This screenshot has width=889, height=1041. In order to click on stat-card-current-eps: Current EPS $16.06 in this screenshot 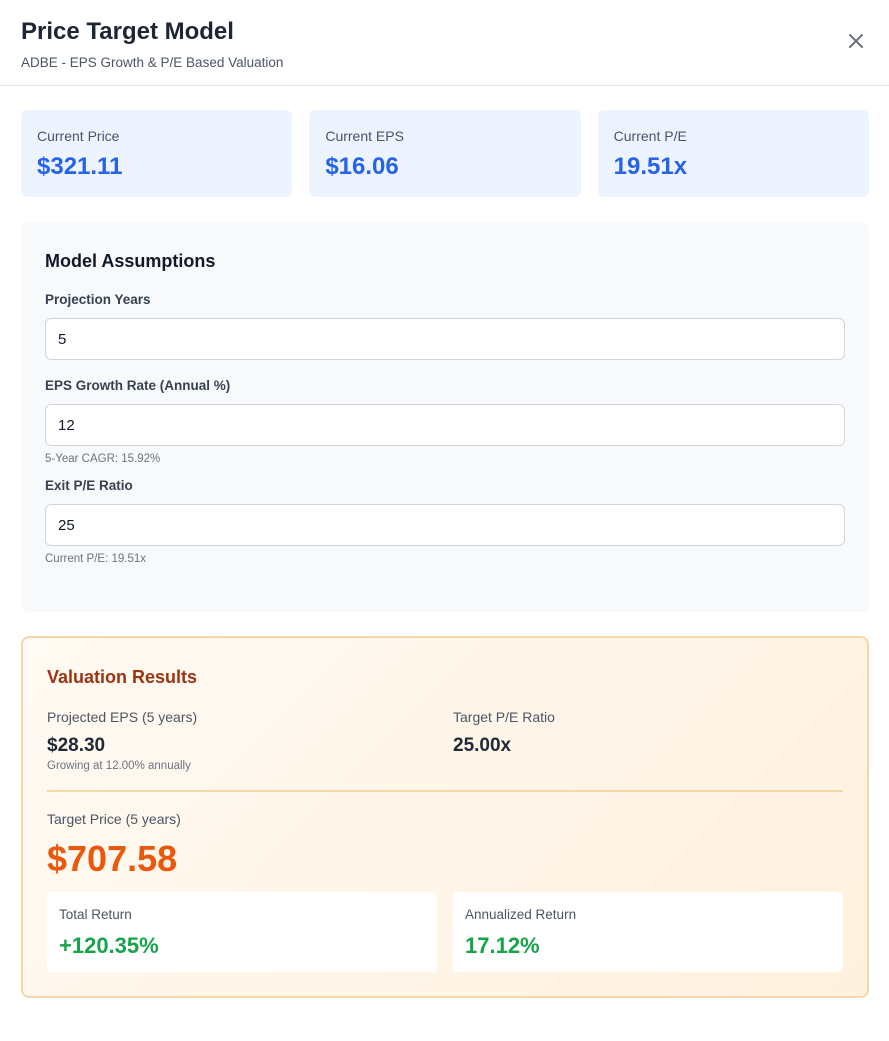, I will do `click(445, 153)`.